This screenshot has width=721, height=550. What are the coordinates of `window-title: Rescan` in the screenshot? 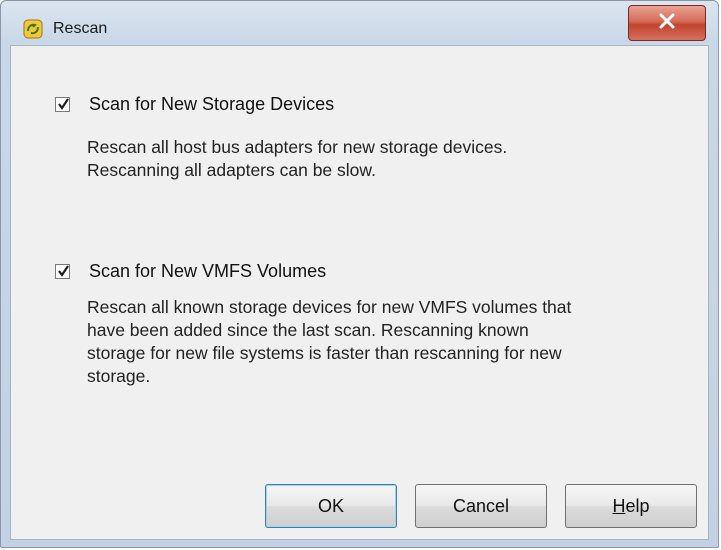 It's located at (80, 28).